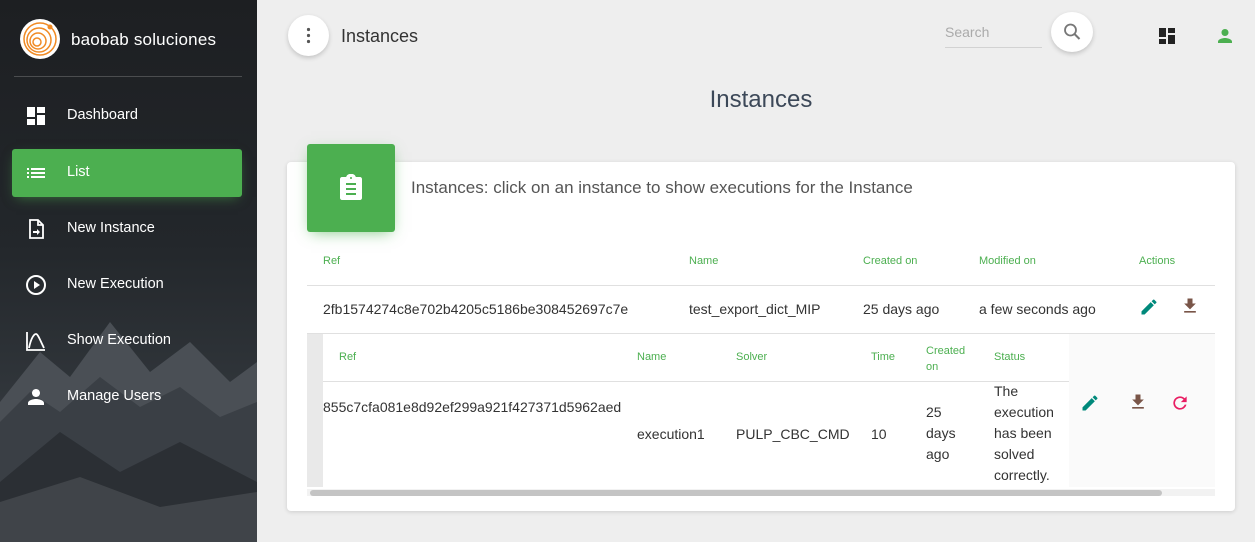  I want to click on execution-time: 10, so click(879, 434).